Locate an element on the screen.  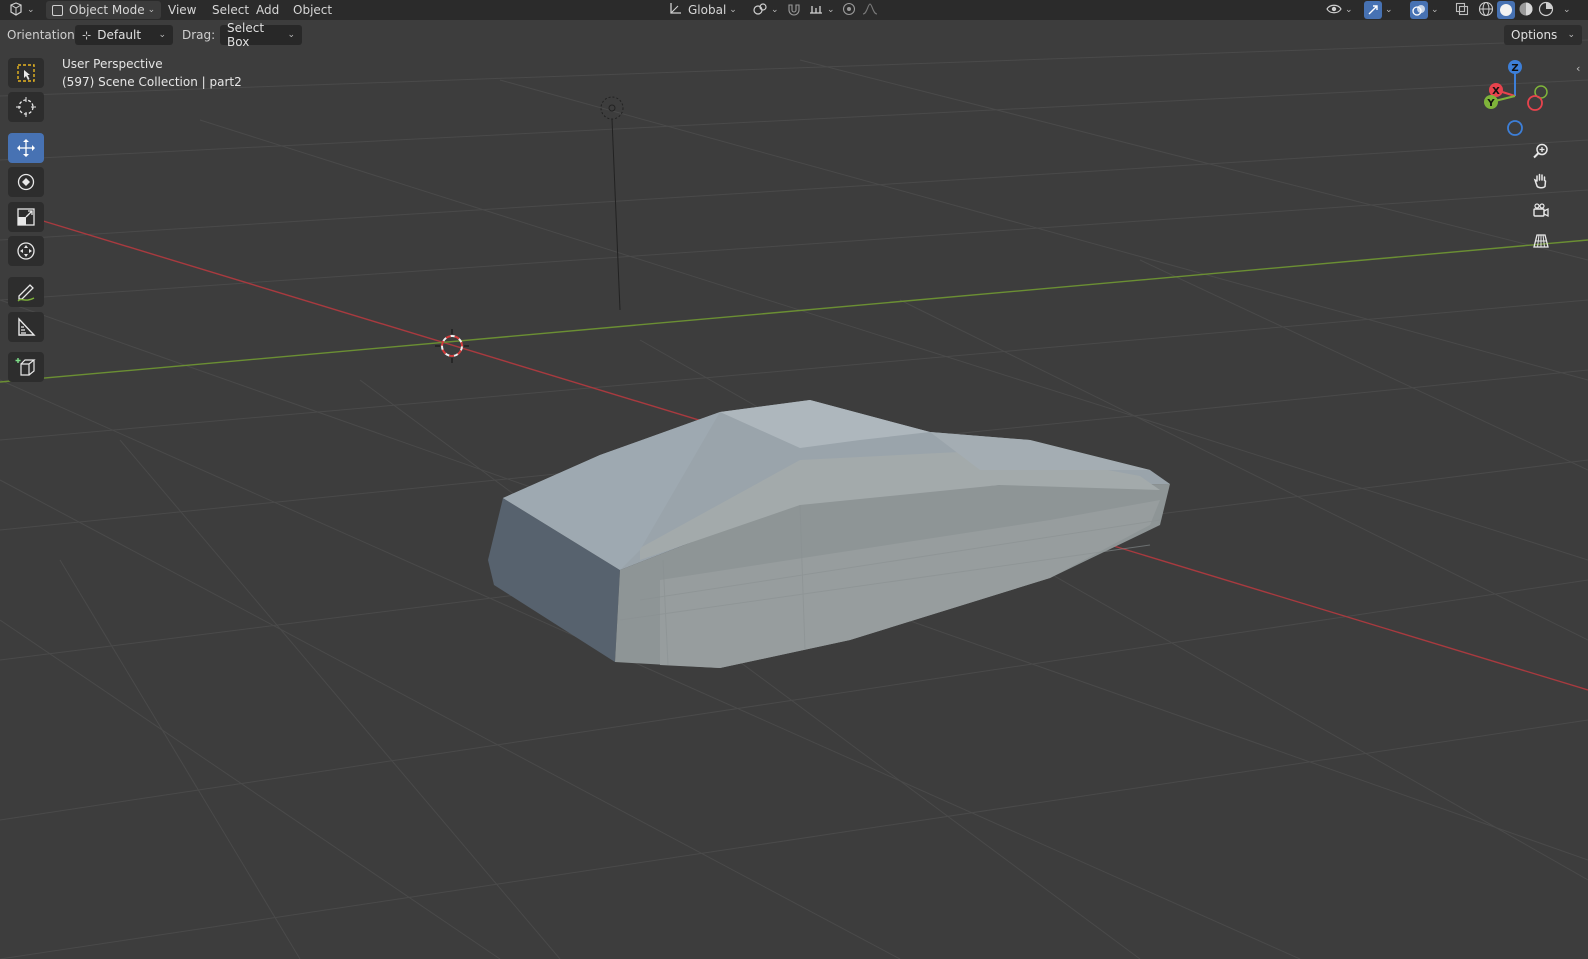
selectability-visibility-dropdown: ⌄ is located at coordinates (1339, 10).